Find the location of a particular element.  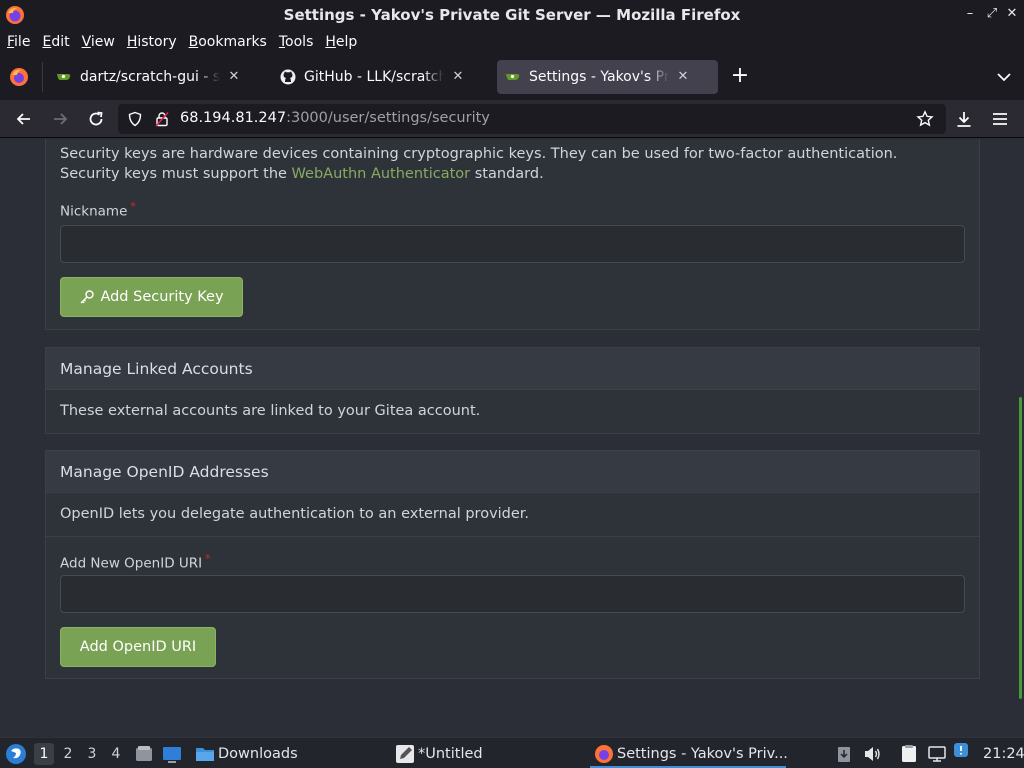

menu-bookmarks: Bookmarks is located at coordinates (228, 42).